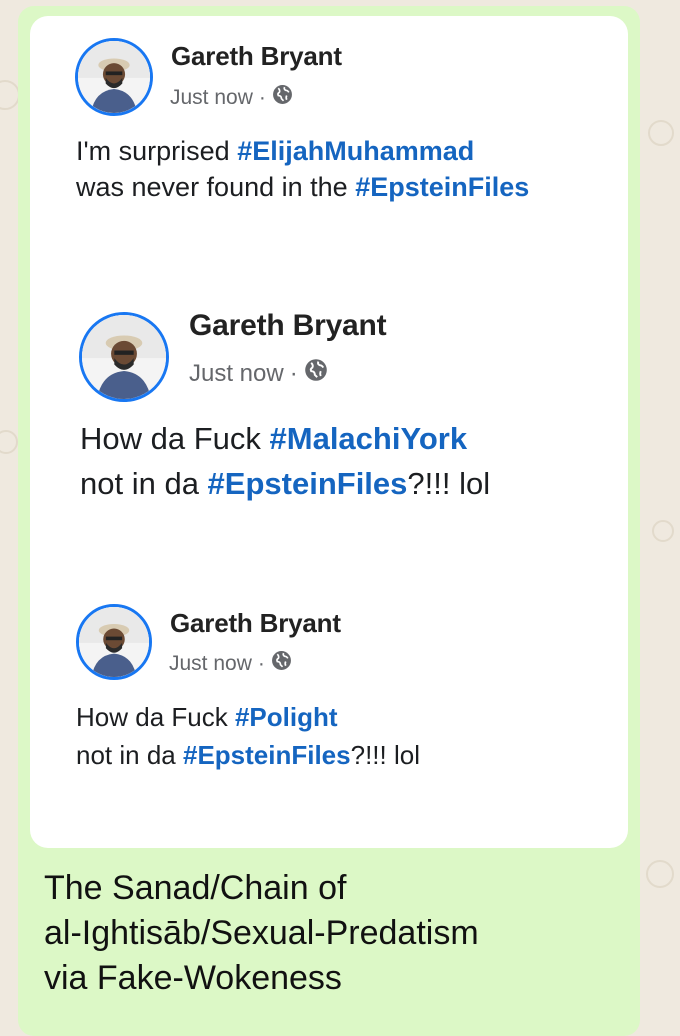 The width and height of the screenshot is (680, 1036). I want to click on post-text-line: was never found in the, so click(216, 186).